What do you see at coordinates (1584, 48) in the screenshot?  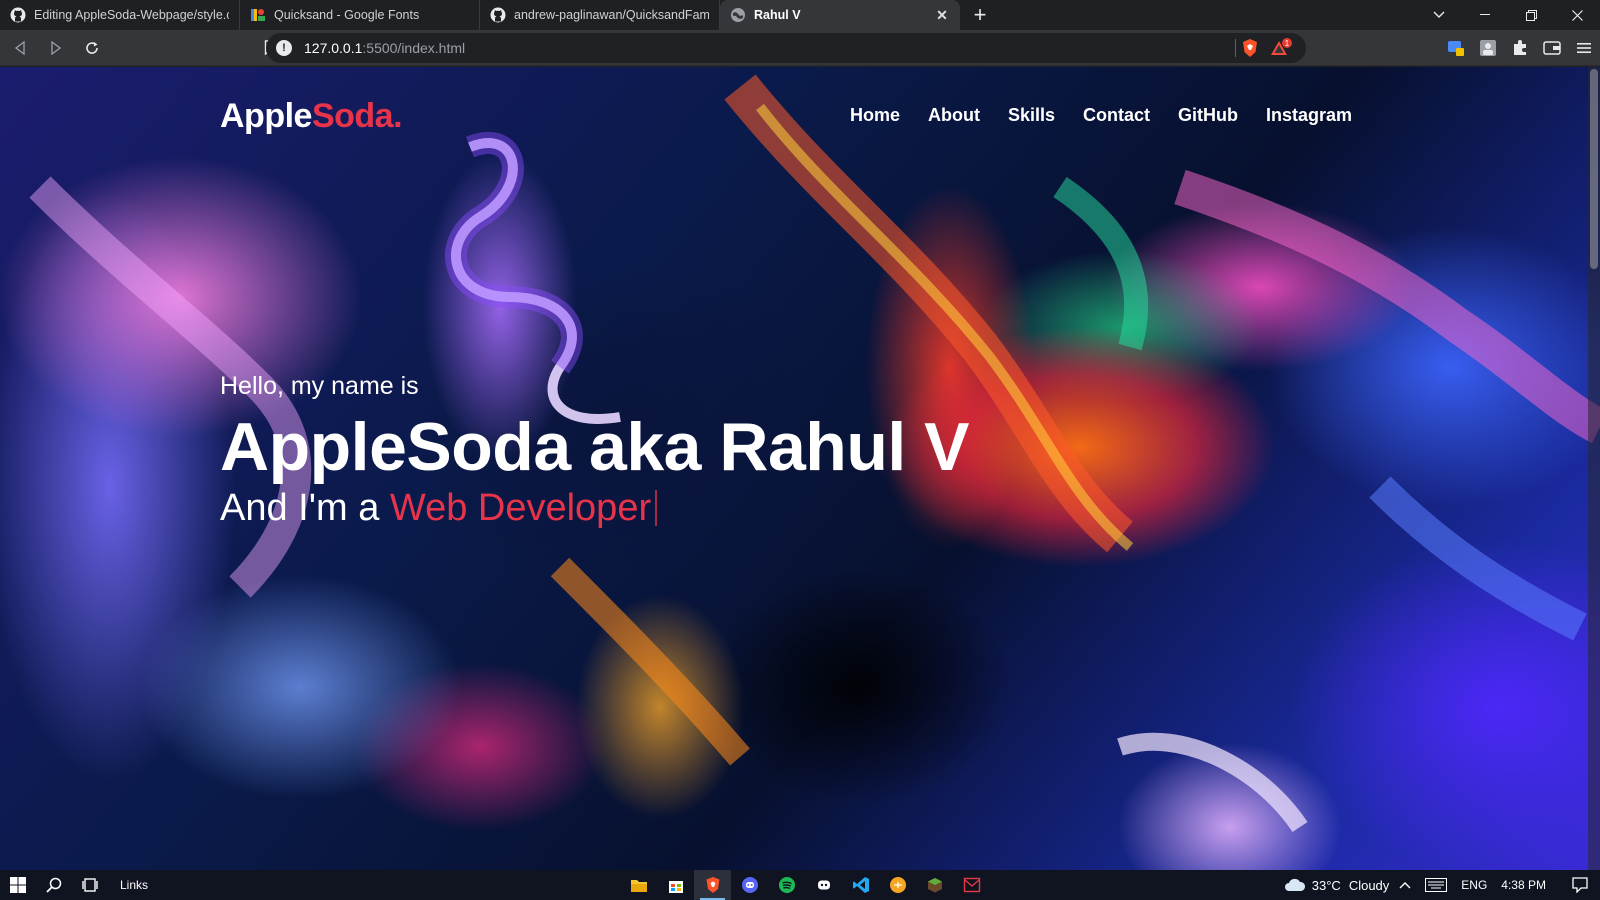 I see `menu-icon` at bounding box center [1584, 48].